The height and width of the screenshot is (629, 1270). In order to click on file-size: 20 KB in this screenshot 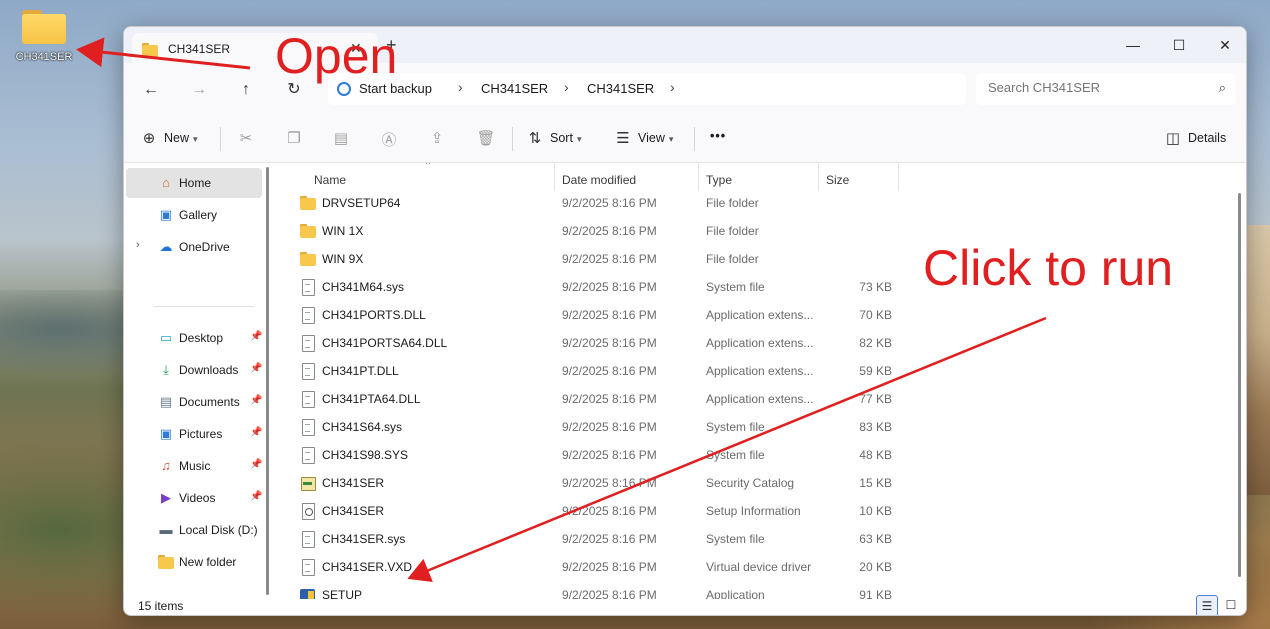, I will do `click(875, 567)`.